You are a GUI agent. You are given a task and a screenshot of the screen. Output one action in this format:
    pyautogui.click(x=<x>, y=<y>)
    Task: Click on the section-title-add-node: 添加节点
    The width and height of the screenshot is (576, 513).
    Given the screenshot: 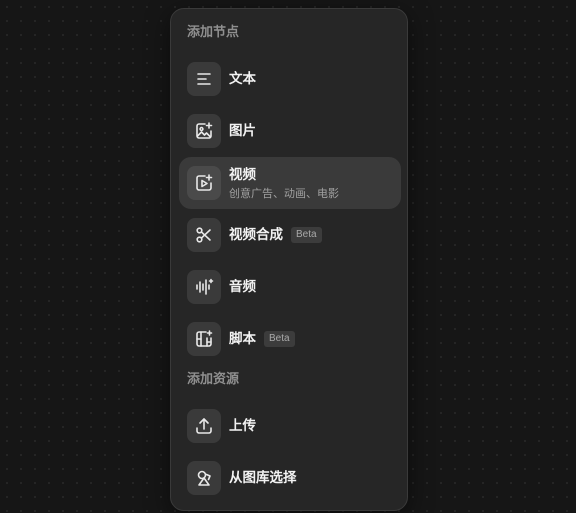 What is the action you would take?
    pyautogui.click(x=213, y=32)
    